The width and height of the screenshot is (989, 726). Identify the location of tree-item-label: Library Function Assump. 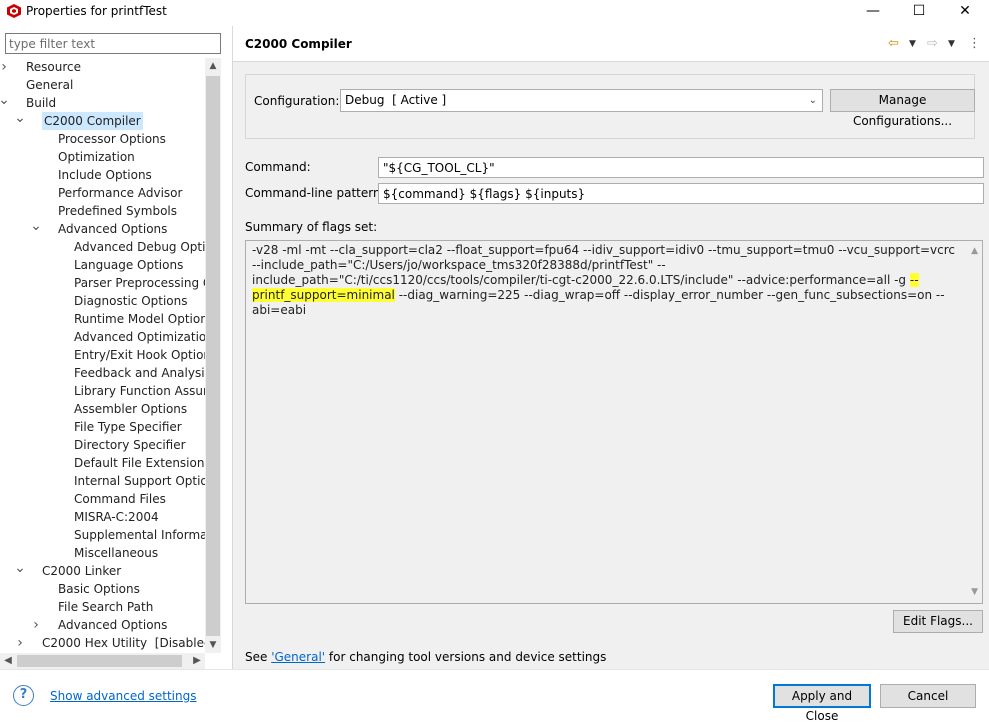
(139, 391).